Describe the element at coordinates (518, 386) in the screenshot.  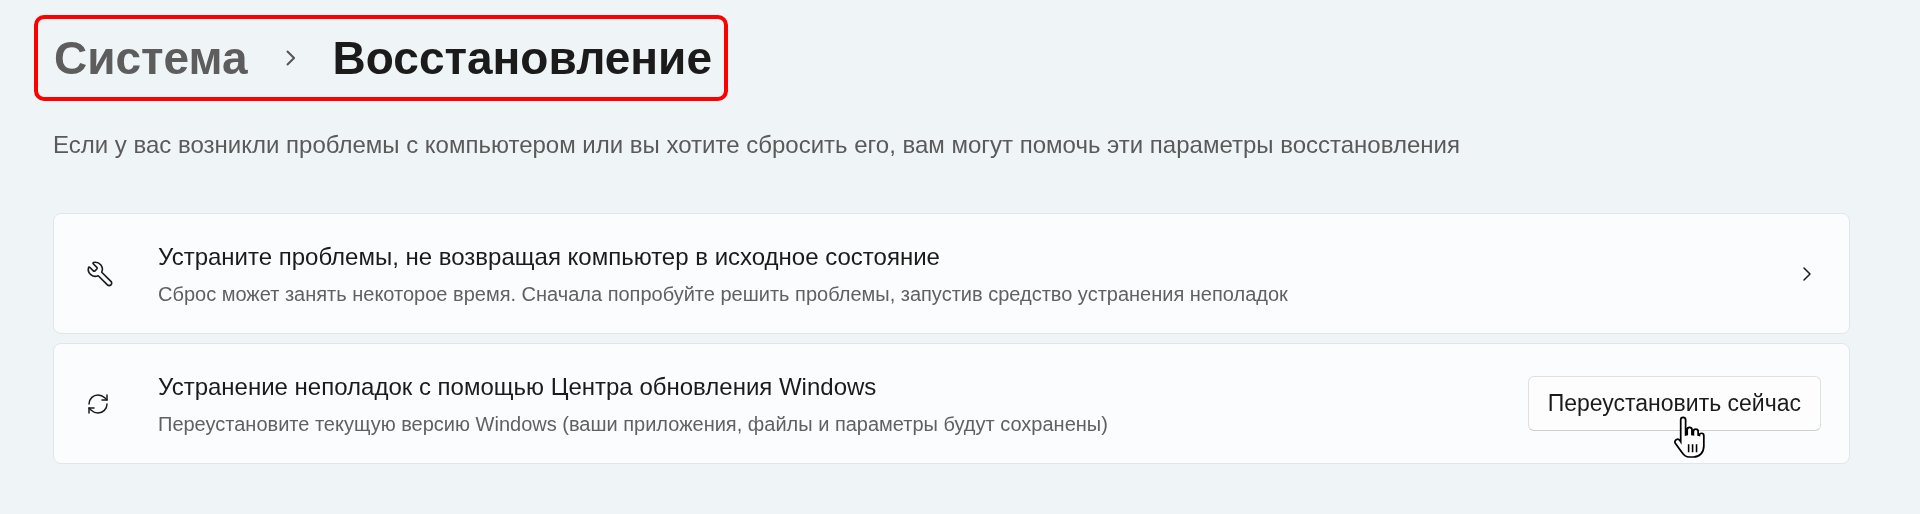
I see `card-title: Устранение неполадок с помощью Центра обновления Windows` at that location.